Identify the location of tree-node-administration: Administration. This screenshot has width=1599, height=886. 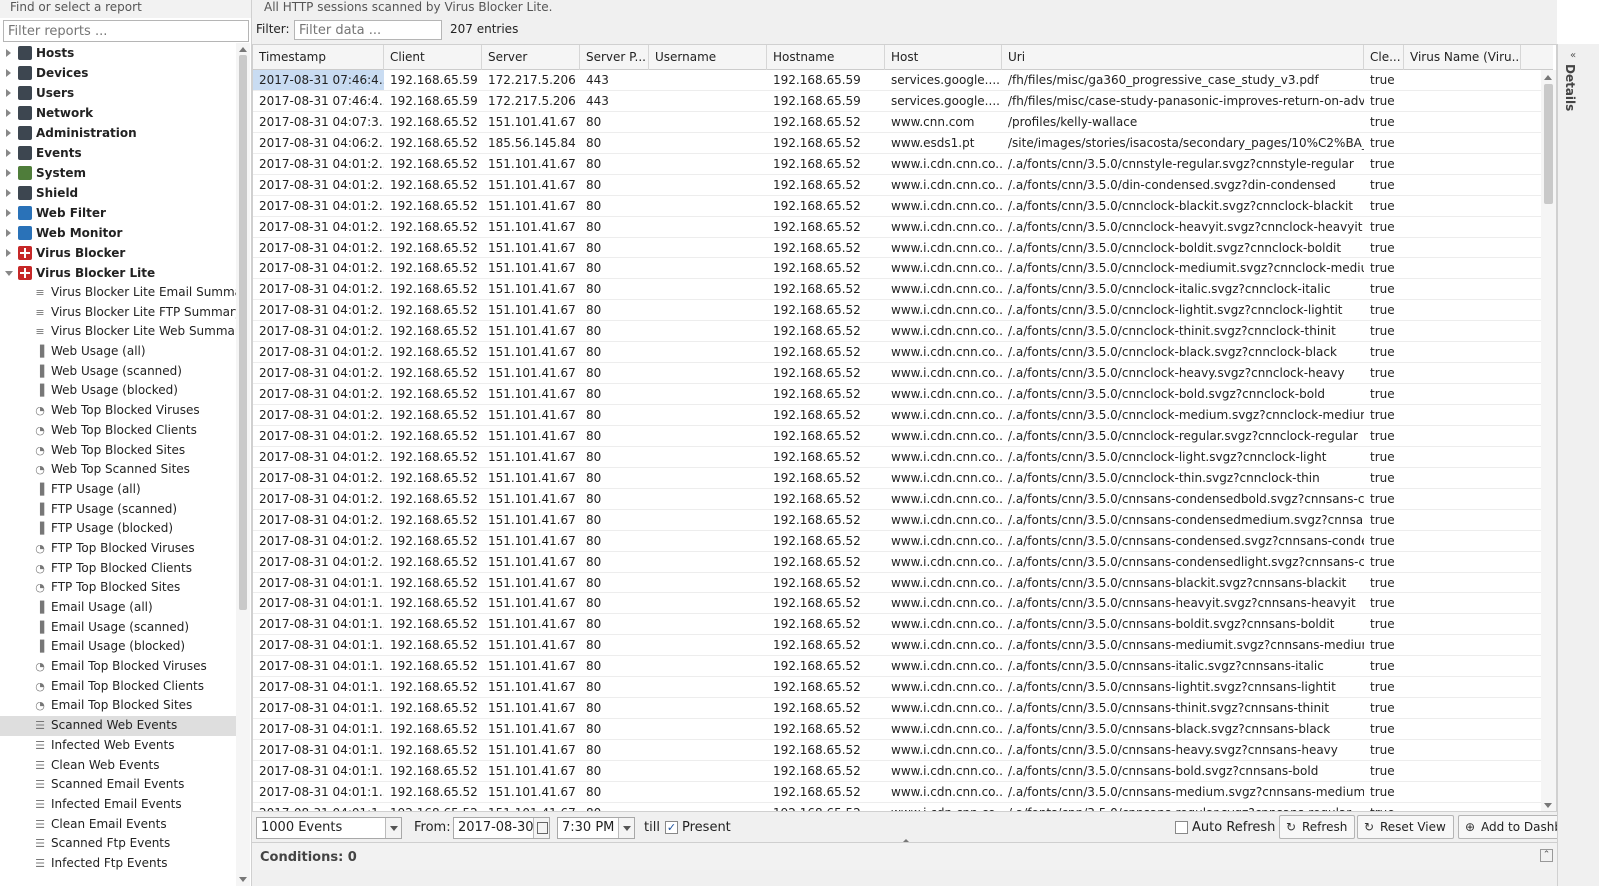
(118, 133).